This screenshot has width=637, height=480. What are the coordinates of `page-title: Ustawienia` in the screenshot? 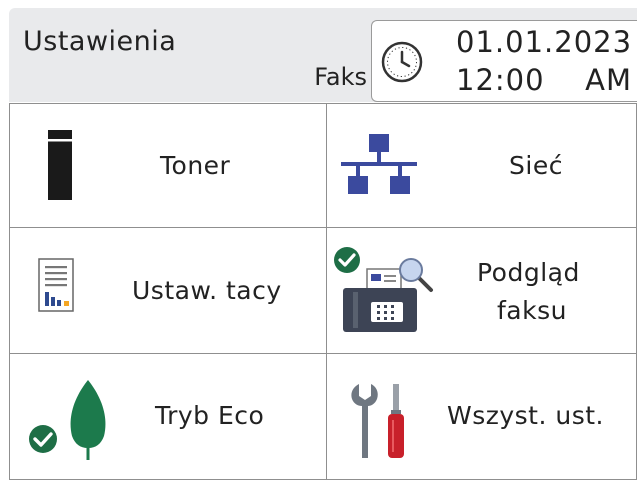 It's located at (100, 41).